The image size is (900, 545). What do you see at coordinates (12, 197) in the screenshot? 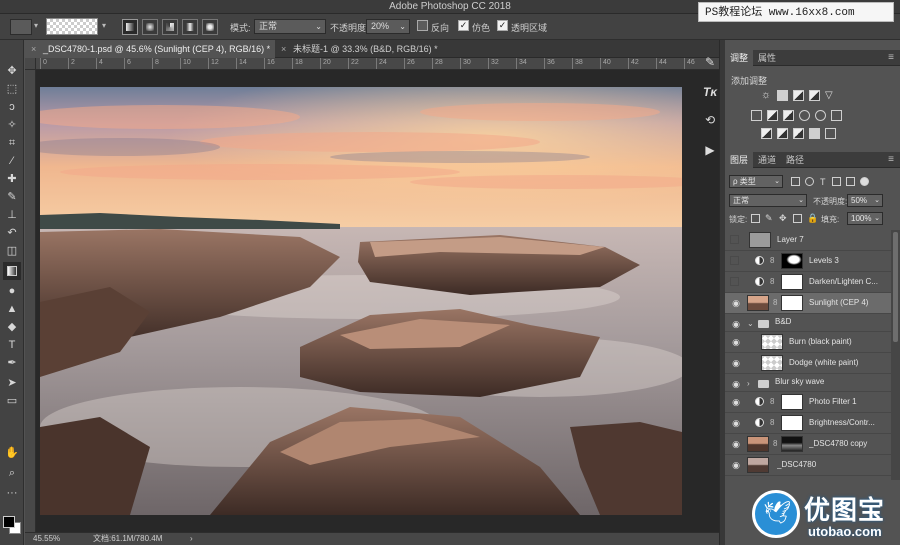
I see `brush-tool-icon: ✎` at bounding box center [12, 197].